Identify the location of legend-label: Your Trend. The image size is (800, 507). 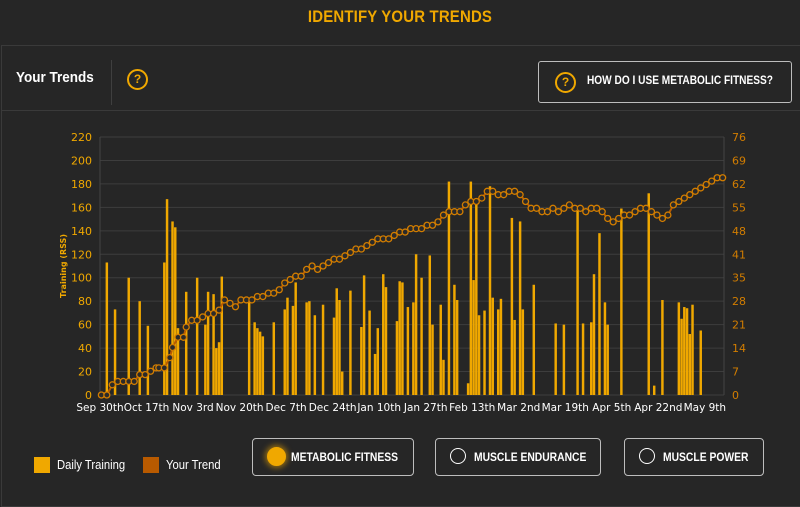
(193, 465).